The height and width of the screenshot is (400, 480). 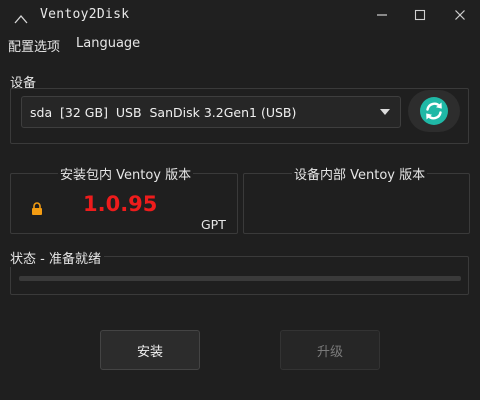 I want to click on partition-style-label: GPT, so click(x=213, y=224).